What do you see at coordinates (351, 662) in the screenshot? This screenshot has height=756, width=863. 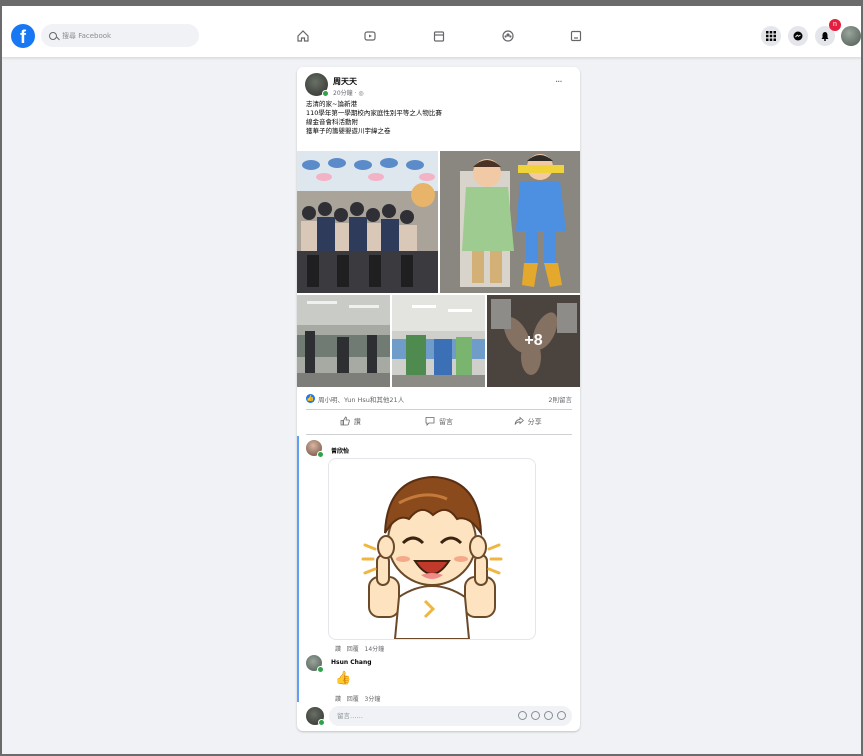 I see `commenter-name: Hsun Chang` at bounding box center [351, 662].